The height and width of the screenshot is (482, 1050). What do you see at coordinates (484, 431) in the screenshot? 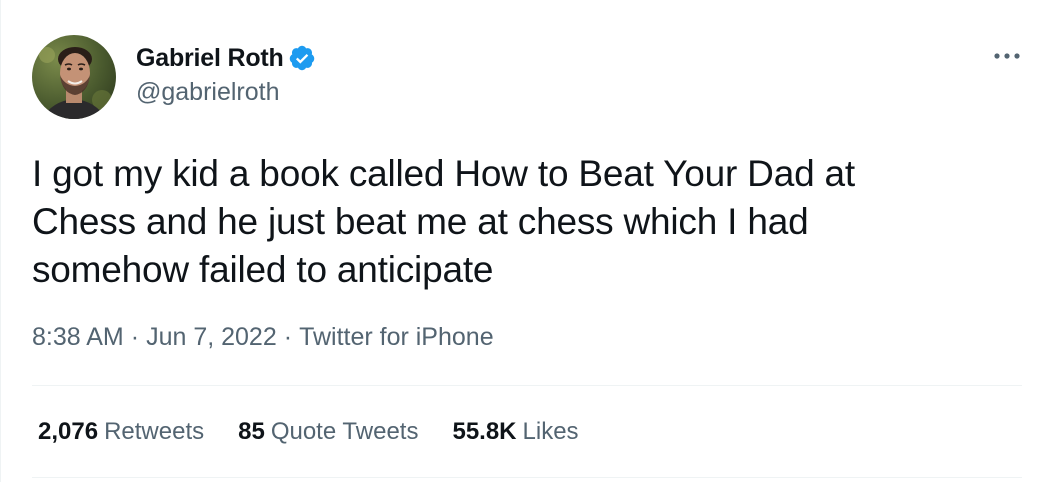
I see `likes-count: 55.8K` at bounding box center [484, 431].